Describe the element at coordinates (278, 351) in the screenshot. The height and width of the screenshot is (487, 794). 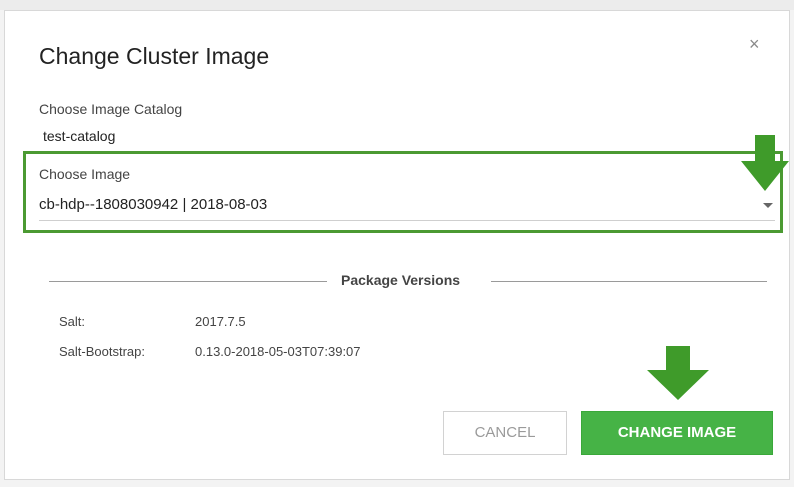
I see `package-version-salt-bootstrap: 0.13.0-2018-05-03T07:39:07` at that location.